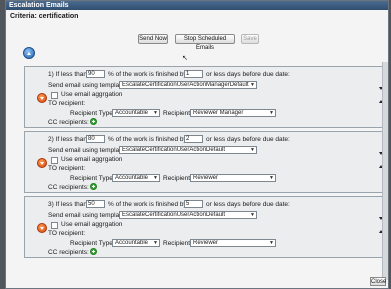 The height and width of the screenshot is (289, 391). What do you see at coordinates (91, 178) in the screenshot?
I see `rule-2-recipient-type-label: Recipient Type` at bounding box center [91, 178].